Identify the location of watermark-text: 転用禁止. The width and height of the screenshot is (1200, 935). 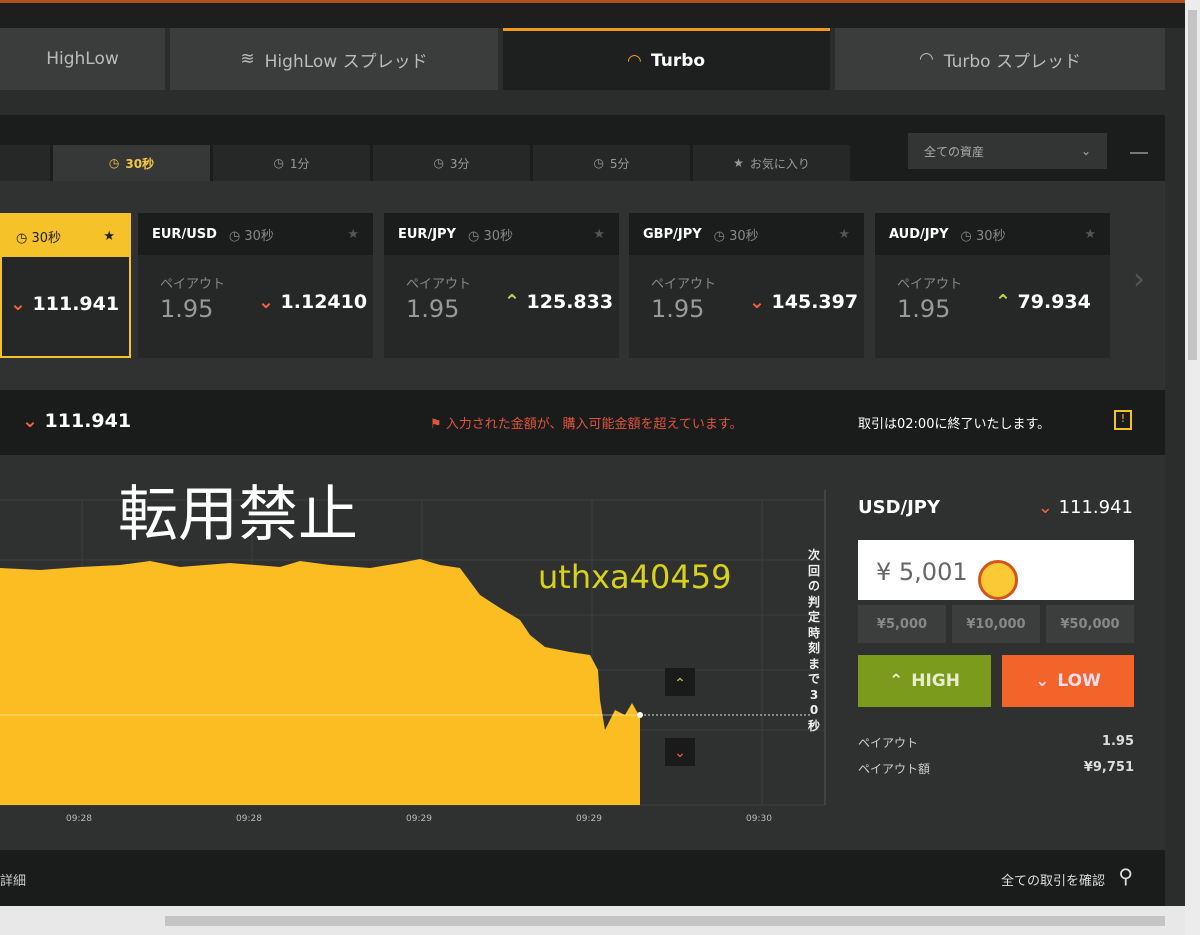
(238, 515).